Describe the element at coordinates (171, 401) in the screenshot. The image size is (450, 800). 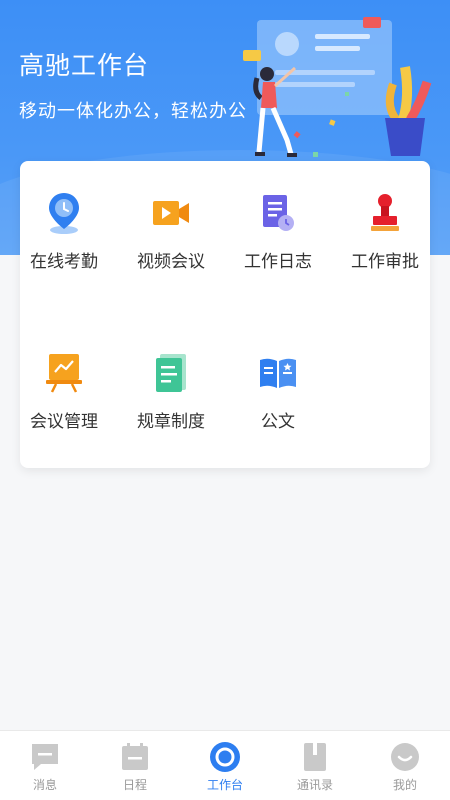
I see `app-rules-regulations: 规章制度` at that location.